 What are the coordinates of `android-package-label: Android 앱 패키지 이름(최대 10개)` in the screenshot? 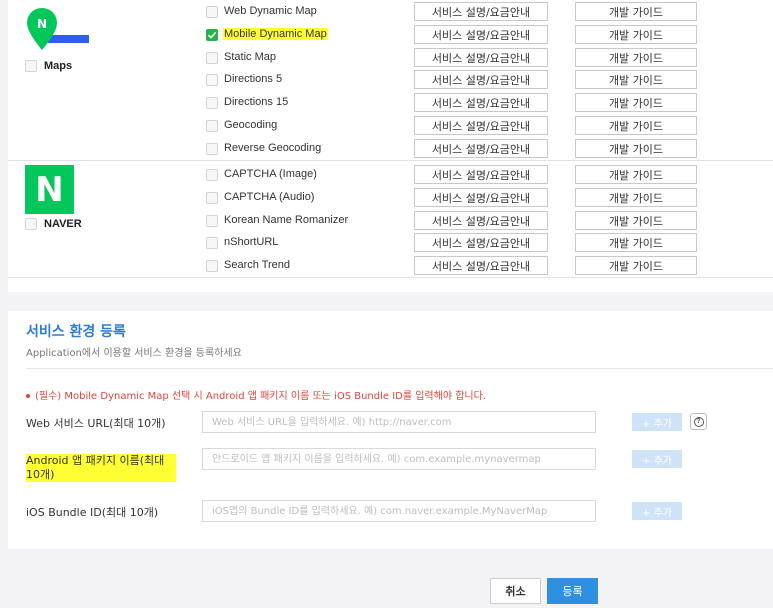 It's located at (101, 468).